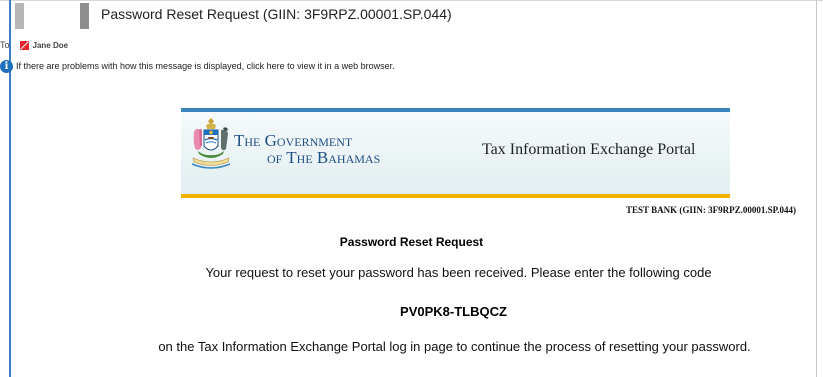  Describe the element at coordinates (24, 45) in the screenshot. I see `recipient-status-icon` at that location.